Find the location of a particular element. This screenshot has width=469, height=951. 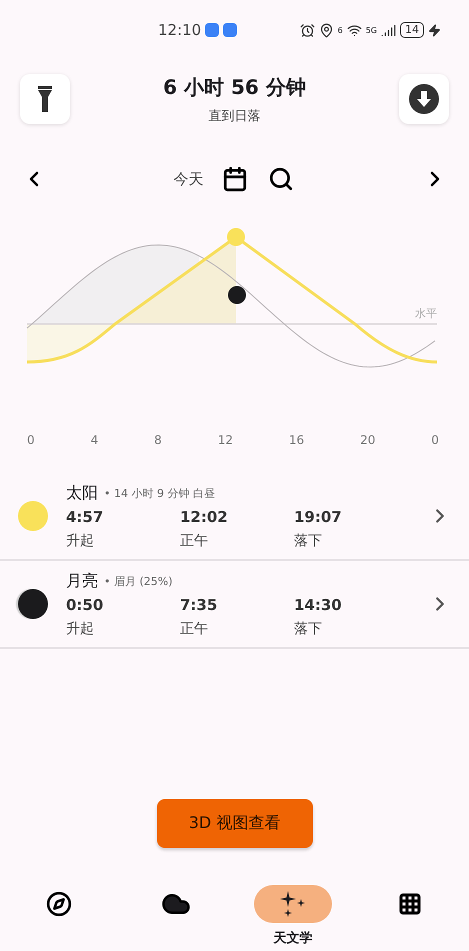

event-time: 7:35 is located at coordinates (199, 605).